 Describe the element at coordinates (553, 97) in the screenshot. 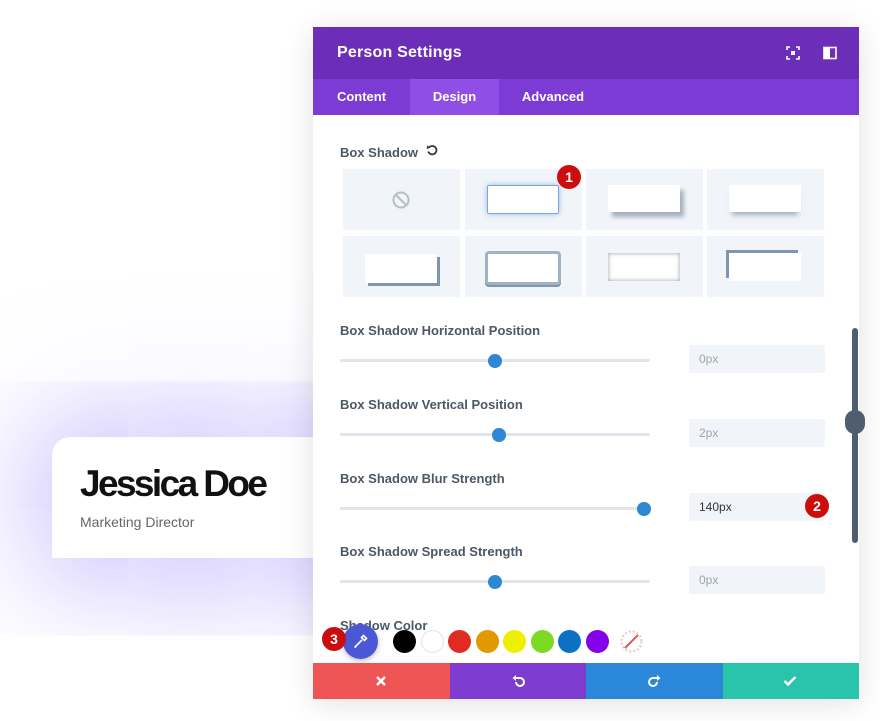

I see `tab-advanced: Advanced` at that location.